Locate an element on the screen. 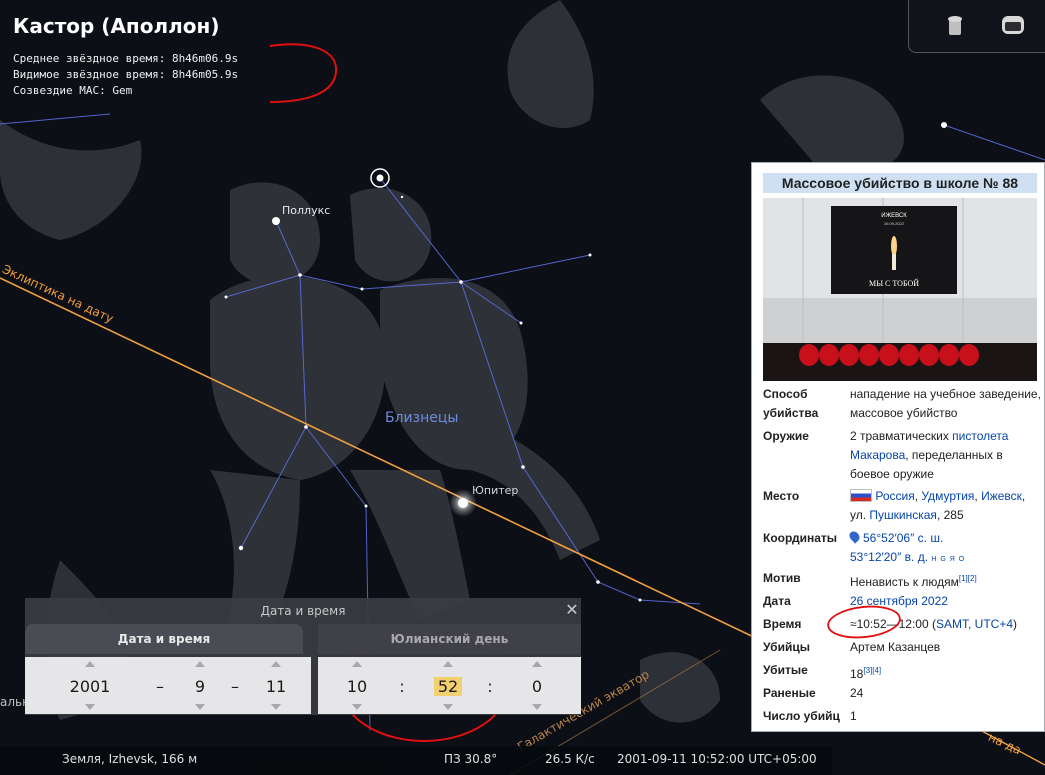 The width and height of the screenshot is (1045, 775). month-field: 9 is located at coordinates (200, 686).